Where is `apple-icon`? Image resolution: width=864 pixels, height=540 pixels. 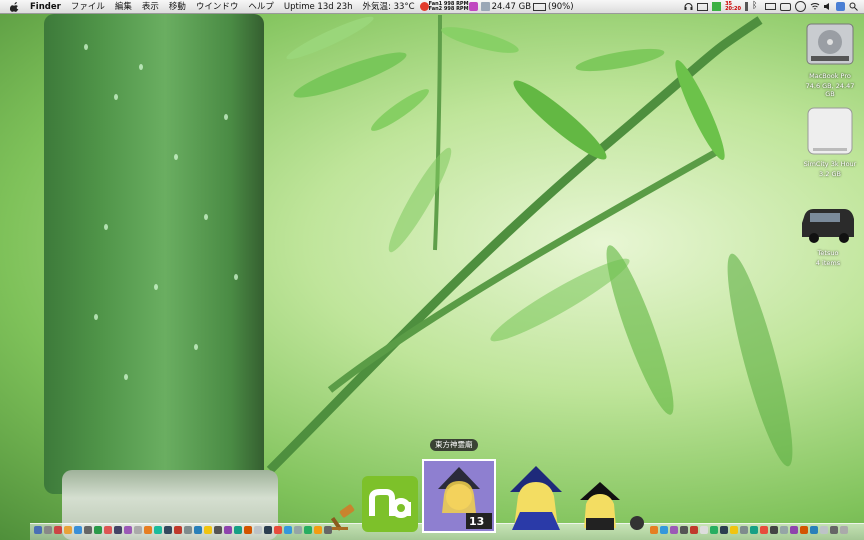 apple-icon is located at coordinates (14, 6).